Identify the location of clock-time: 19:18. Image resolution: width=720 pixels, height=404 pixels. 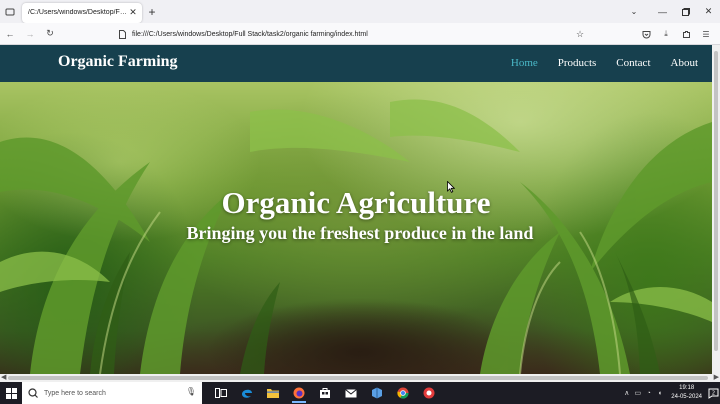
(687, 388).